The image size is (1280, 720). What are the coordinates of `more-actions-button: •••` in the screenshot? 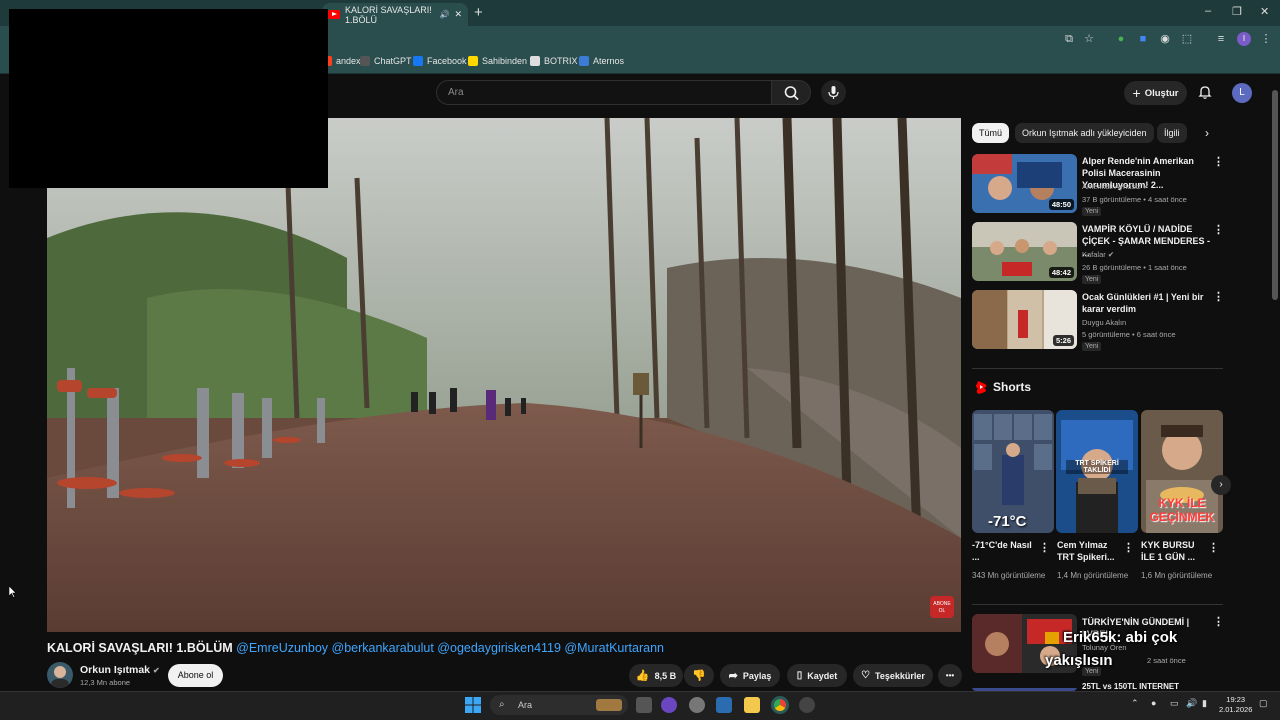 It's located at (950, 675).